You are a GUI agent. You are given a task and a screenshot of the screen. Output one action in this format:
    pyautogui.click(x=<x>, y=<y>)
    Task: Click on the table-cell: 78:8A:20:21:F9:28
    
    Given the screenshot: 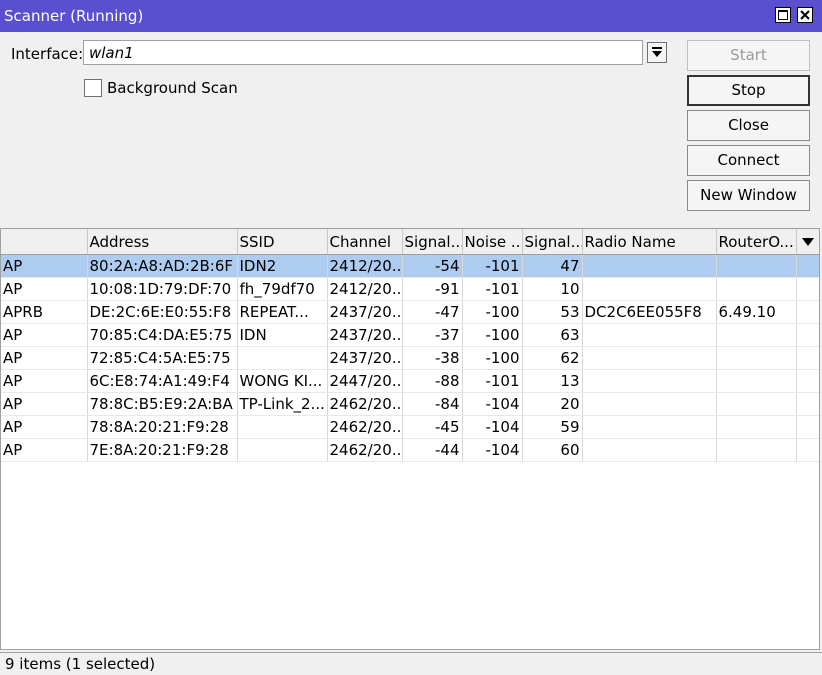 What is the action you would take?
    pyautogui.click(x=162, y=427)
    